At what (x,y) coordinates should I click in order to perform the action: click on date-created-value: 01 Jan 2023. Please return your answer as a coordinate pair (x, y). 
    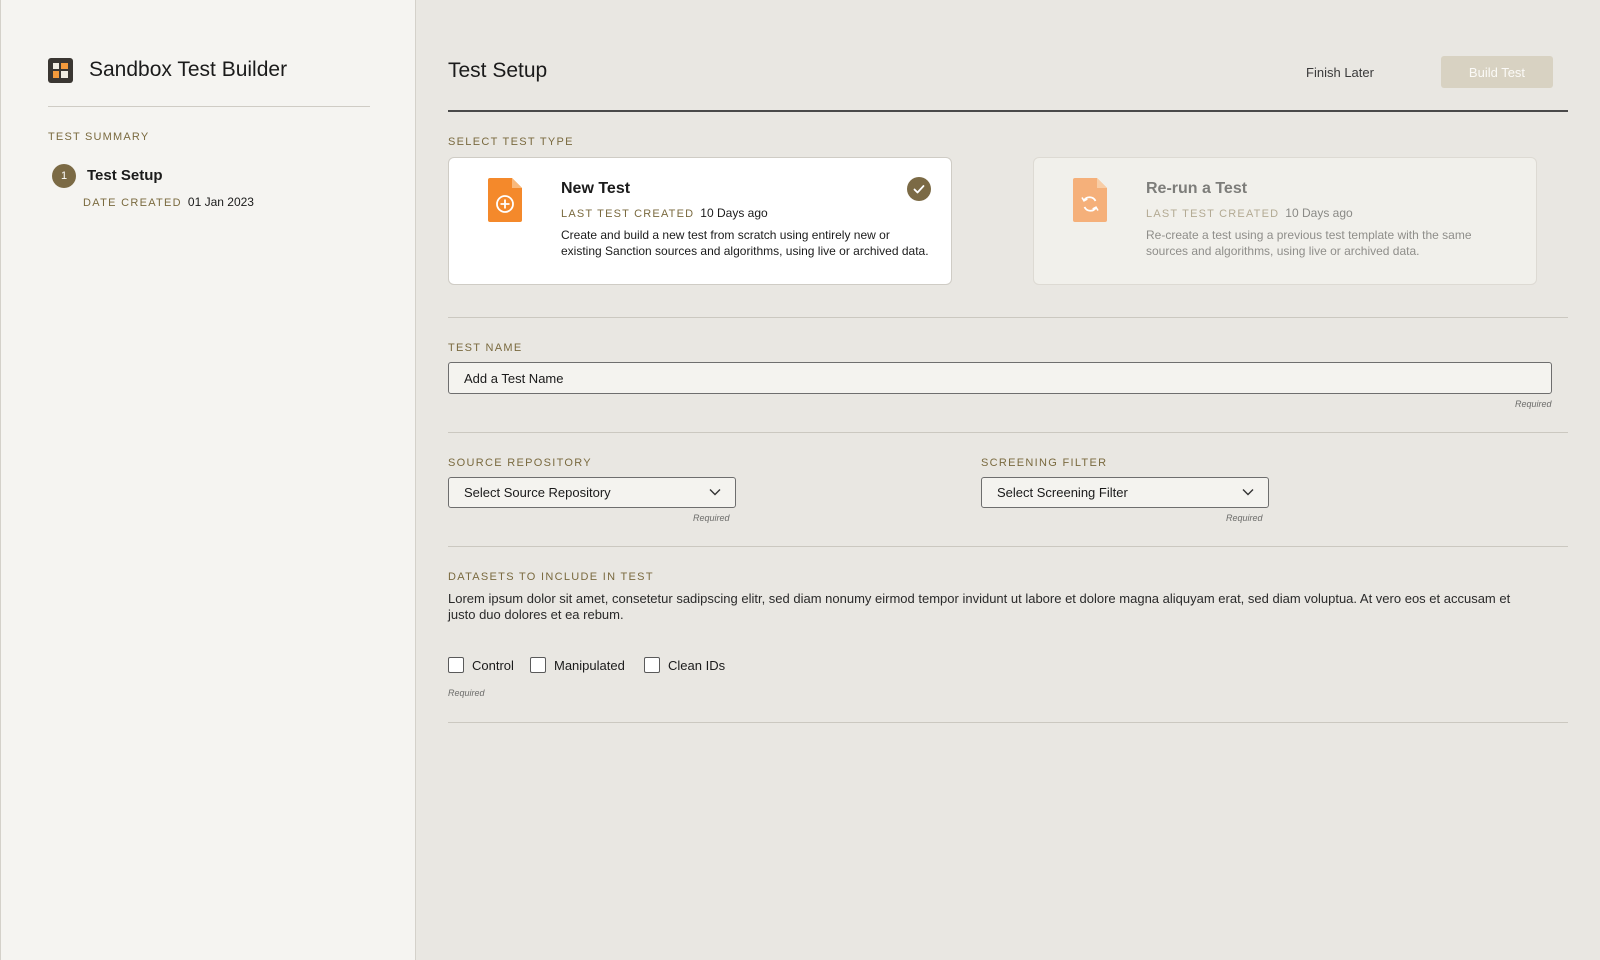
    Looking at the image, I should click on (220, 202).